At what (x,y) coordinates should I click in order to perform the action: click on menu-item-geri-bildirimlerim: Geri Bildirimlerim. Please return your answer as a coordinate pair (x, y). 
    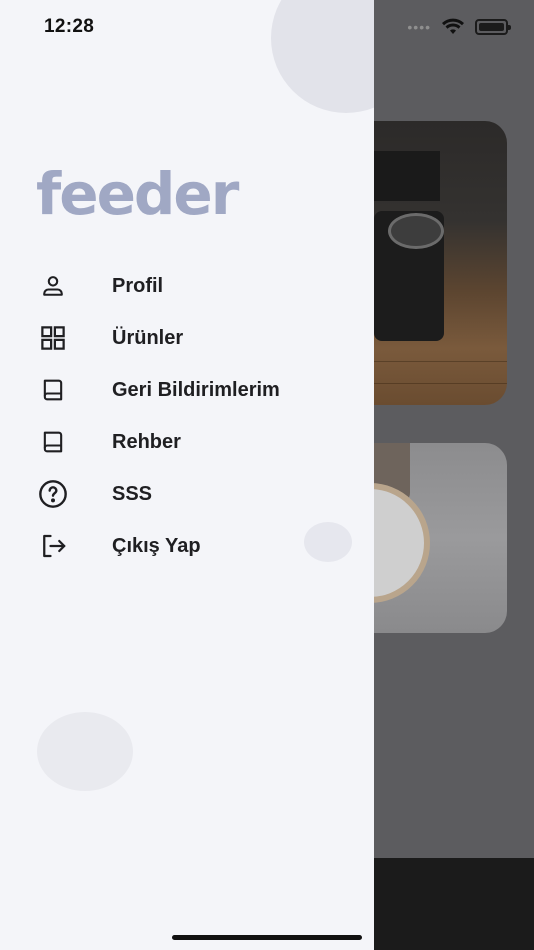
    Looking at the image, I should click on (199, 390).